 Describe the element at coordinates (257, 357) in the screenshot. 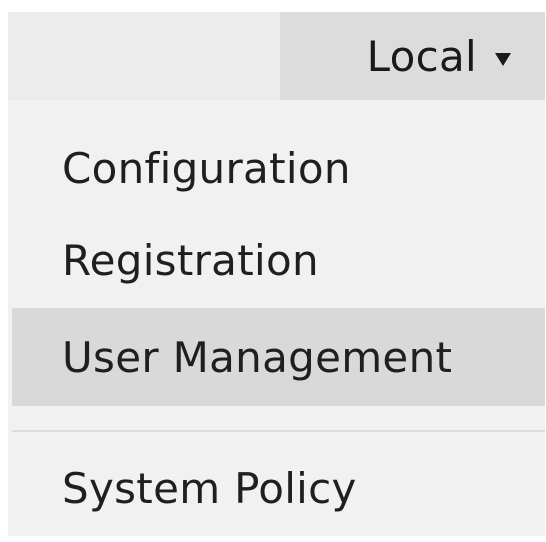

I see `menu-item-label: User Management` at that location.